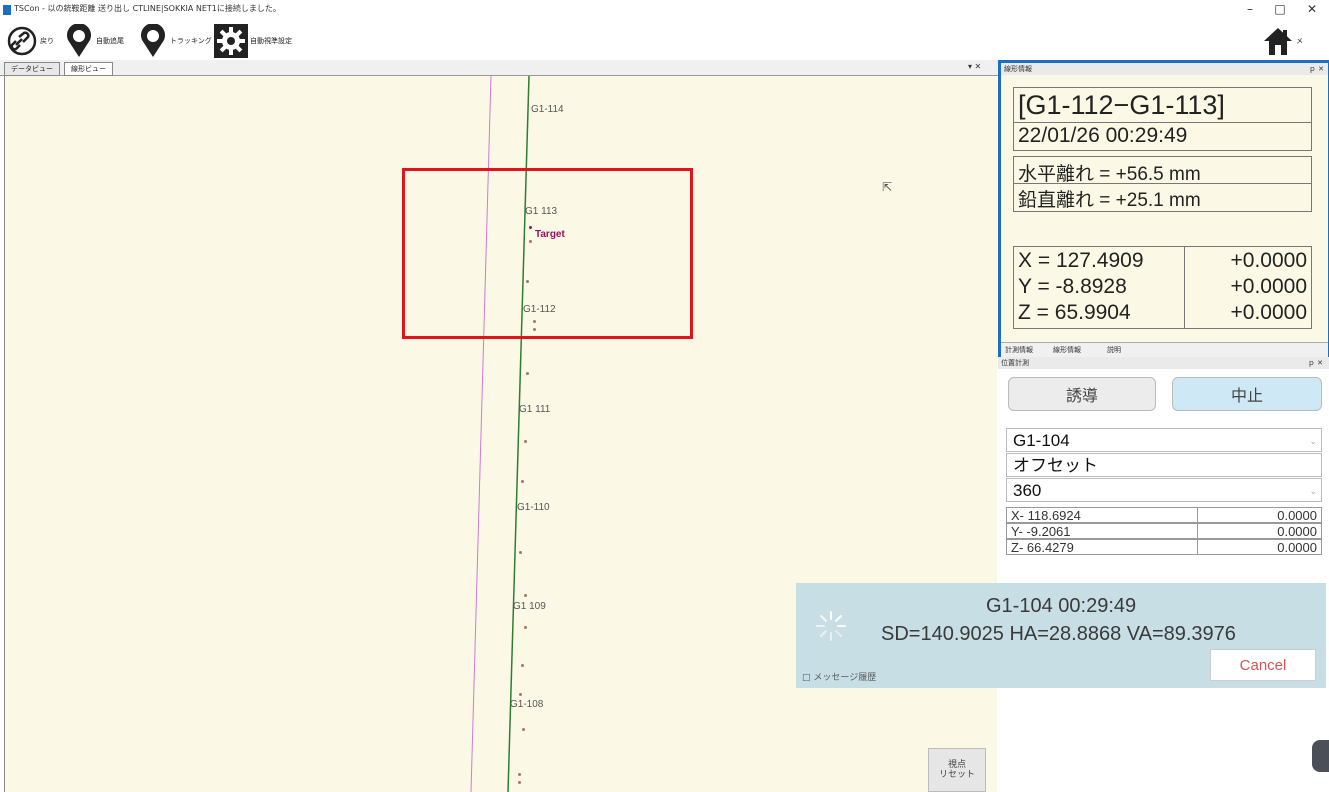  I want to click on home-icon, so click(1278, 41).